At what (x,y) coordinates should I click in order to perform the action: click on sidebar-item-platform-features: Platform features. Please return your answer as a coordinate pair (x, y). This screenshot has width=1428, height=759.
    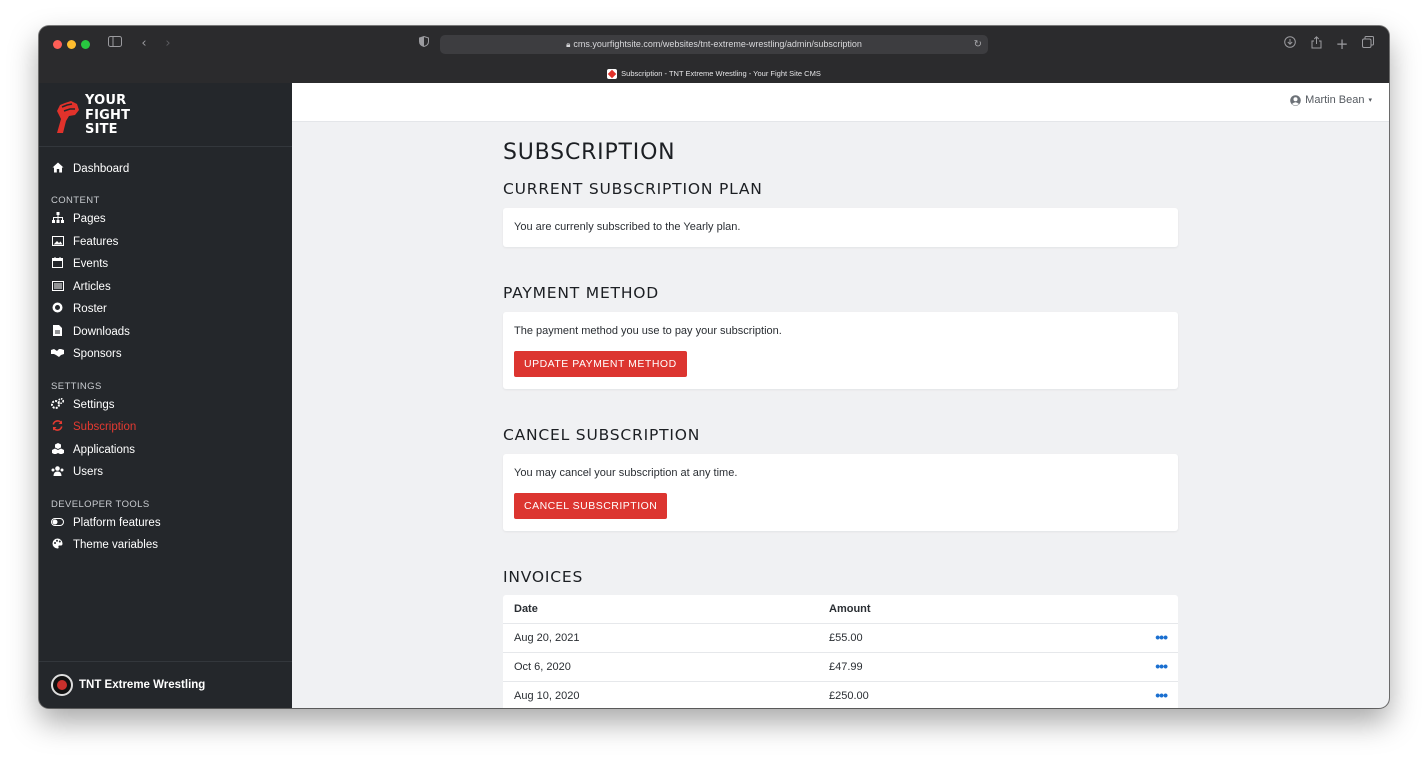
    Looking at the image, I should click on (106, 523).